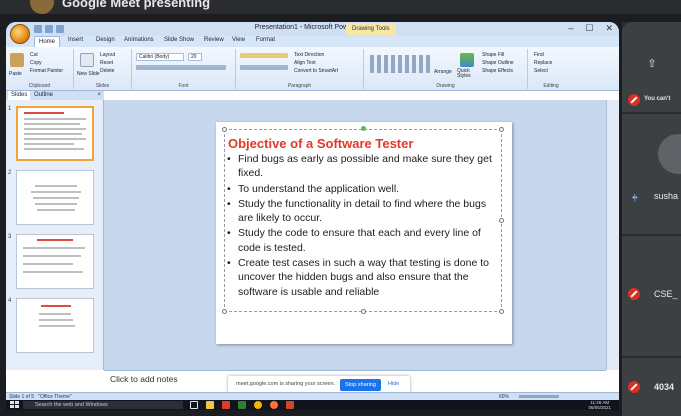  I want to click on window-title: Presentation1 - Microsoft PowerPoint, so click(312, 27).